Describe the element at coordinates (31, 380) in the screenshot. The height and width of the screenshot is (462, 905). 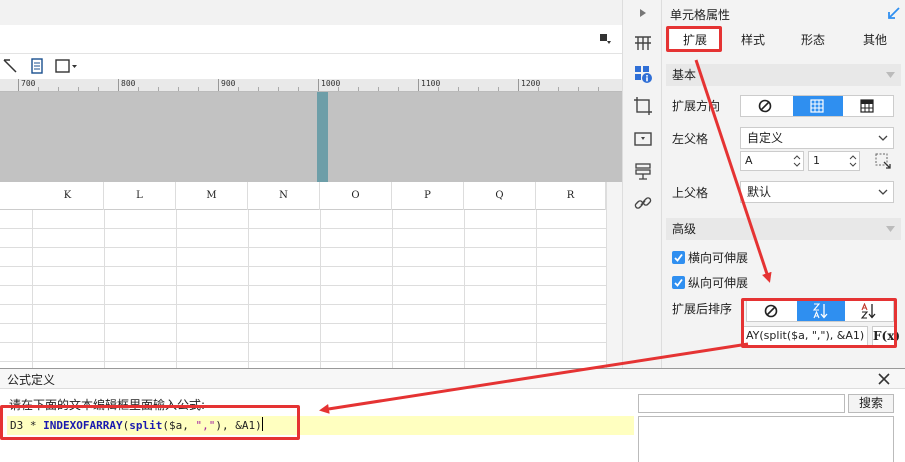
I see `dialog-title: 公式定义` at that location.